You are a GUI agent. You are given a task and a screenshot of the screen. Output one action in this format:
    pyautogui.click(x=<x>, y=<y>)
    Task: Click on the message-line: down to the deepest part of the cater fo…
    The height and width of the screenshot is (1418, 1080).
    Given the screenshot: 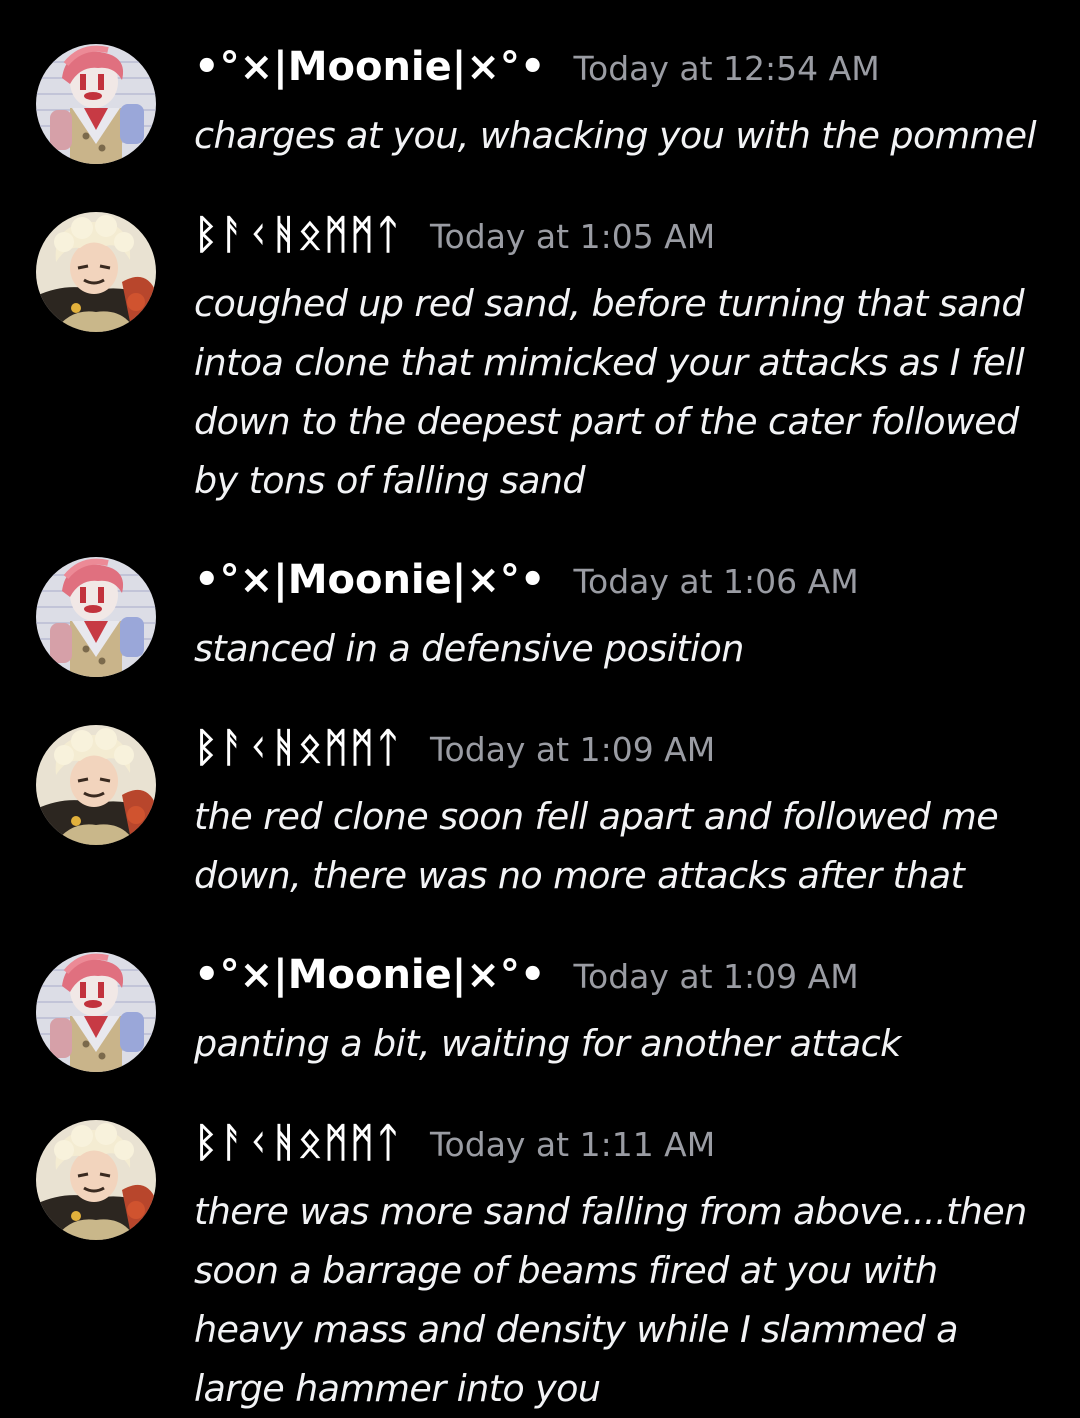 What is the action you would take?
    pyautogui.click(x=606, y=421)
    